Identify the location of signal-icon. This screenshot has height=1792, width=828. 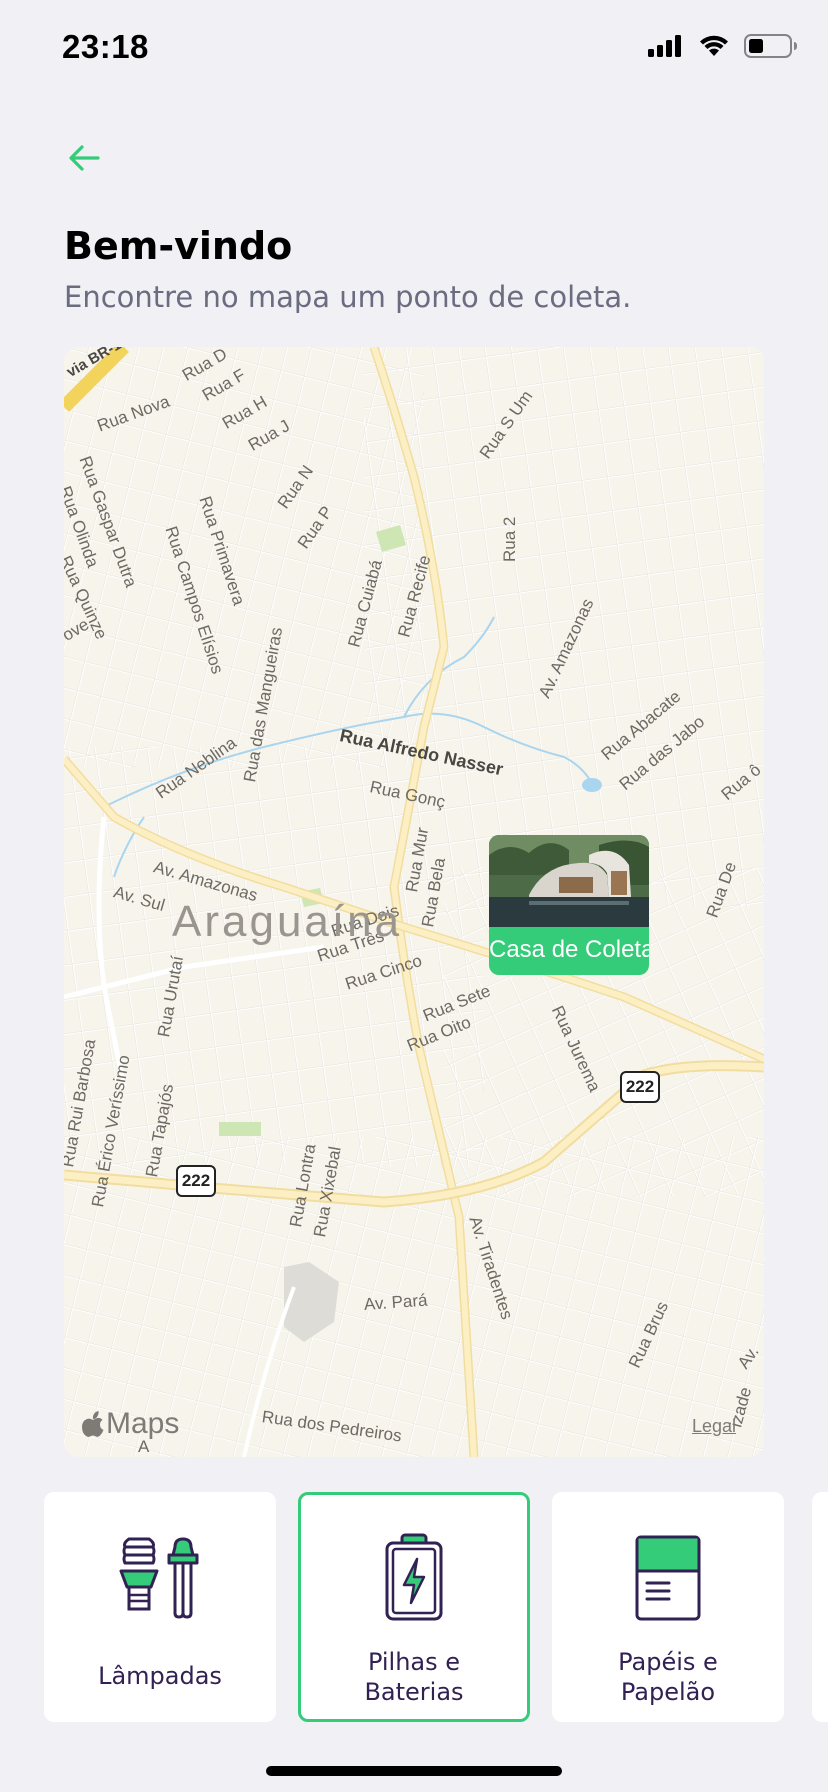
(664, 46).